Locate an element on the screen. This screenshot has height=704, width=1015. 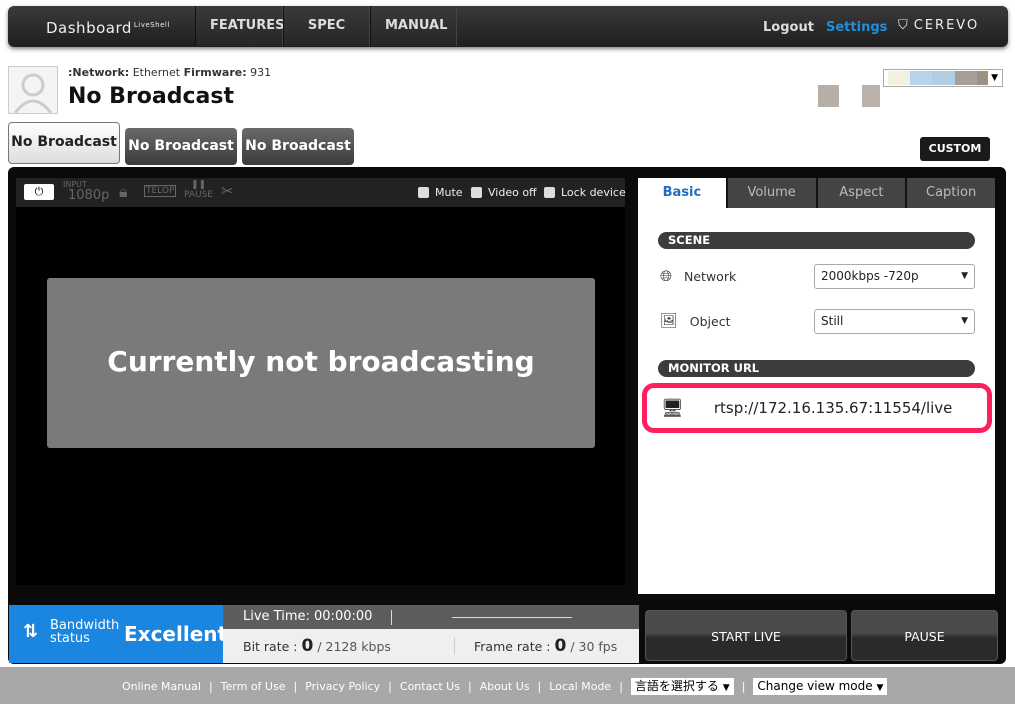
mute-label: Mute is located at coordinates (449, 192).